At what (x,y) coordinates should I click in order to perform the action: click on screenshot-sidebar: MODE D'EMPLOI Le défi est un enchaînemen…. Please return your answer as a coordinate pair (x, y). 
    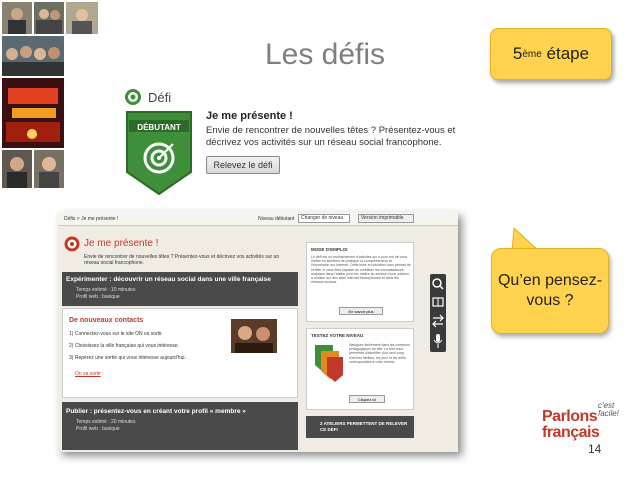
    Looking at the image, I should click on (361, 347).